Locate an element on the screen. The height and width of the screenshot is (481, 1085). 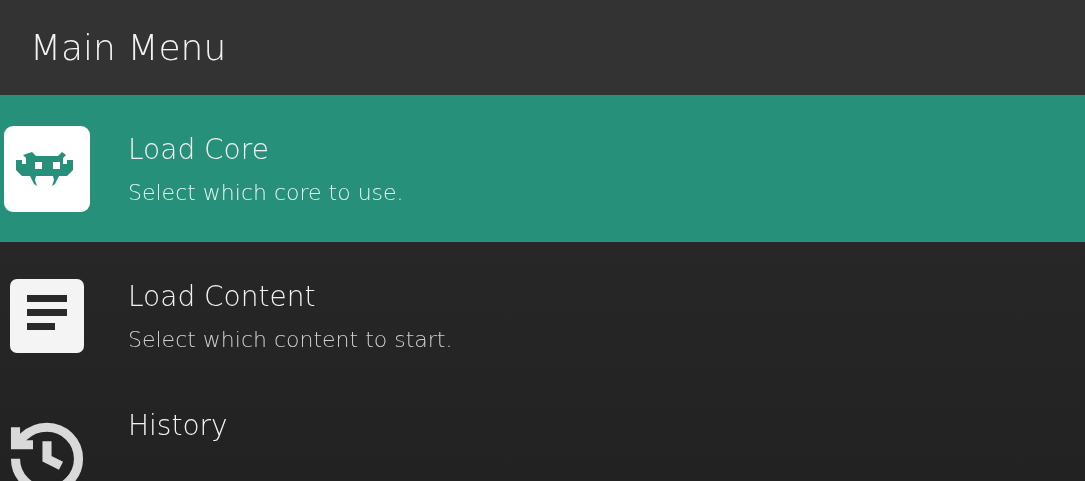
menu-title: Main Menu is located at coordinates (128, 47).